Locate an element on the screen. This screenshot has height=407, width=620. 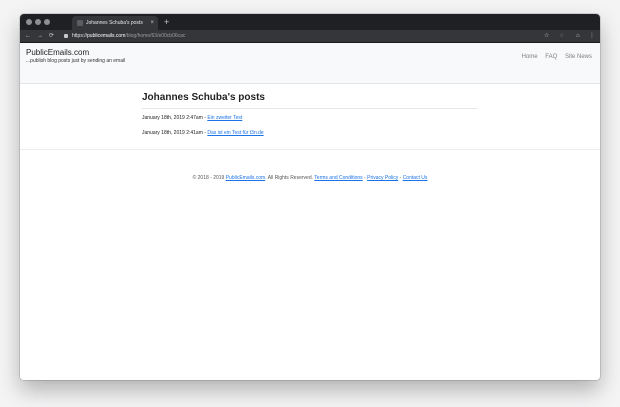
footer-site-link: PublicEmails.com is located at coordinates (245, 178).